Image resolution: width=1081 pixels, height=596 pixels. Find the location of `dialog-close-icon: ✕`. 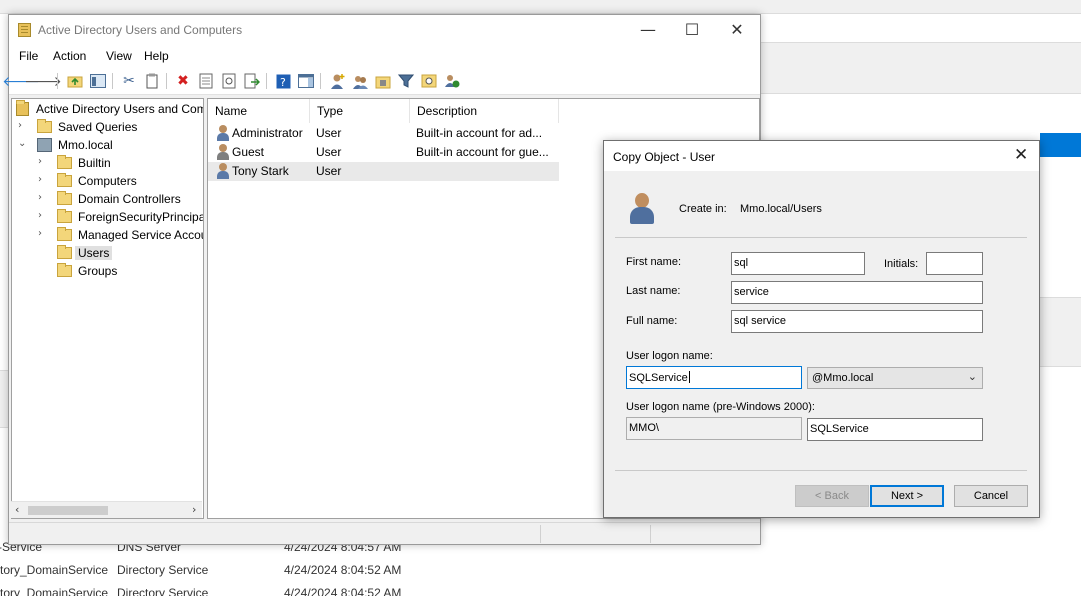

dialog-close-icon: ✕ is located at coordinates (1021, 155).